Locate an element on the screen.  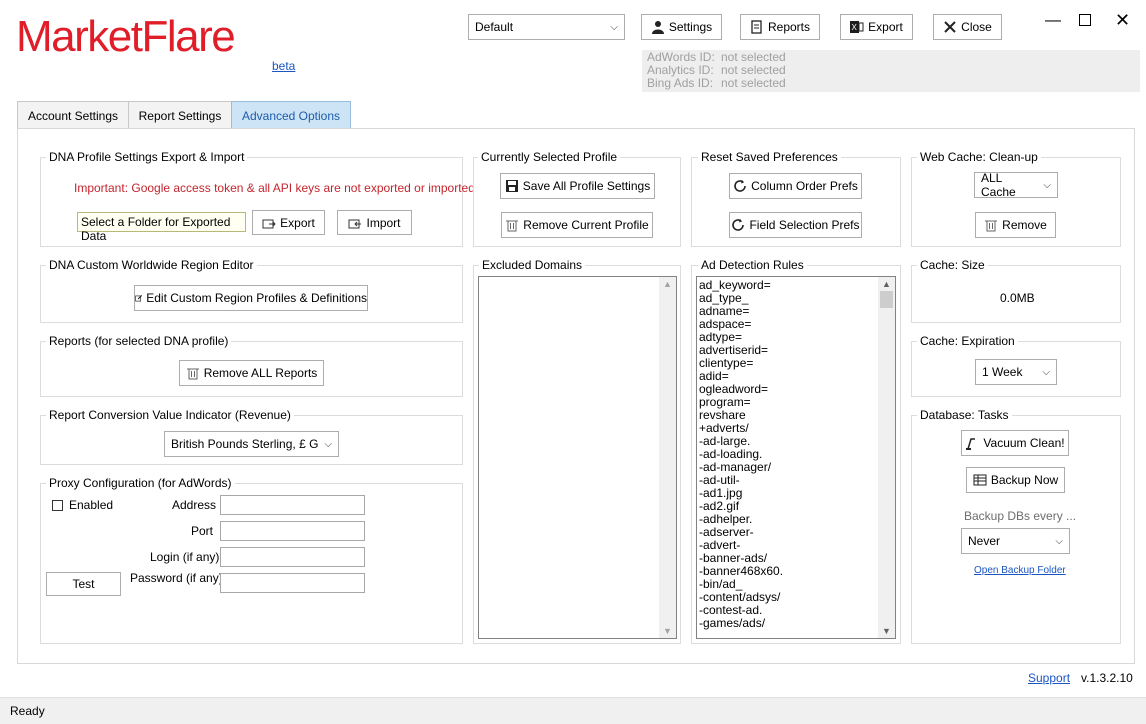
save-profile-label: Save All Profile Settings is located at coordinates (586, 186).